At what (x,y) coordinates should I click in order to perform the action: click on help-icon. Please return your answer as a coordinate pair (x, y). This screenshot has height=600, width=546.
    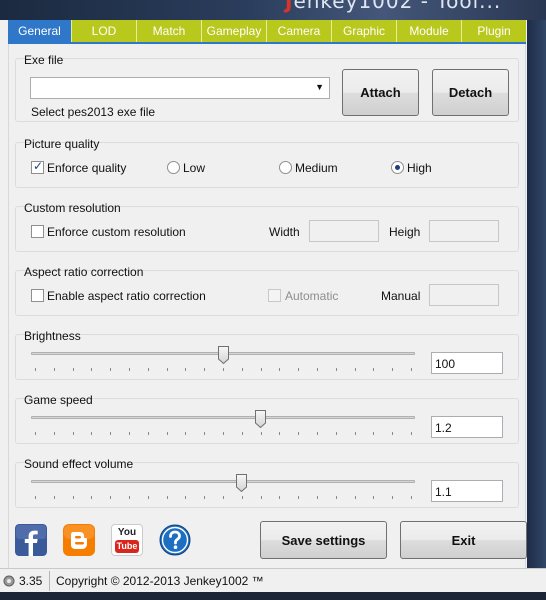
    Looking at the image, I should click on (175, 540).